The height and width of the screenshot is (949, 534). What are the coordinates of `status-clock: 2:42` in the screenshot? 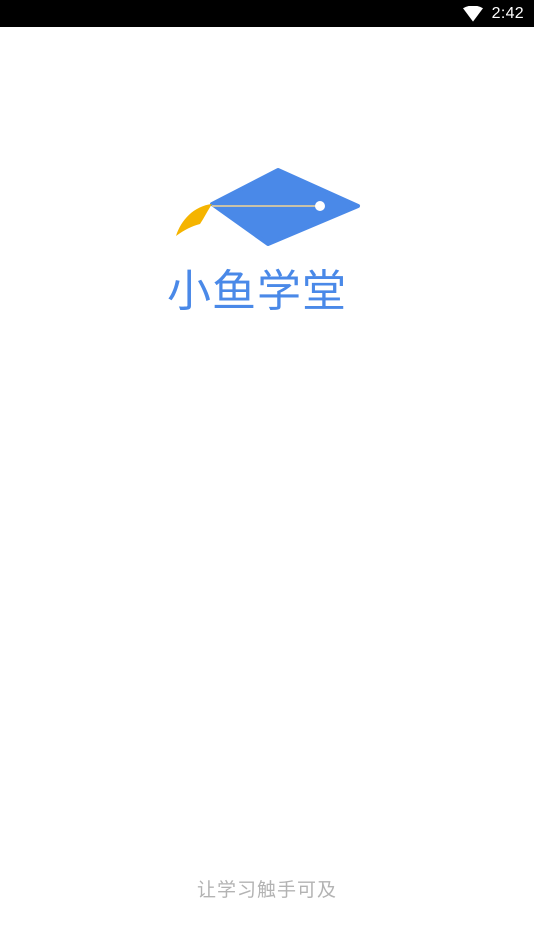 It's located at (507, 13).